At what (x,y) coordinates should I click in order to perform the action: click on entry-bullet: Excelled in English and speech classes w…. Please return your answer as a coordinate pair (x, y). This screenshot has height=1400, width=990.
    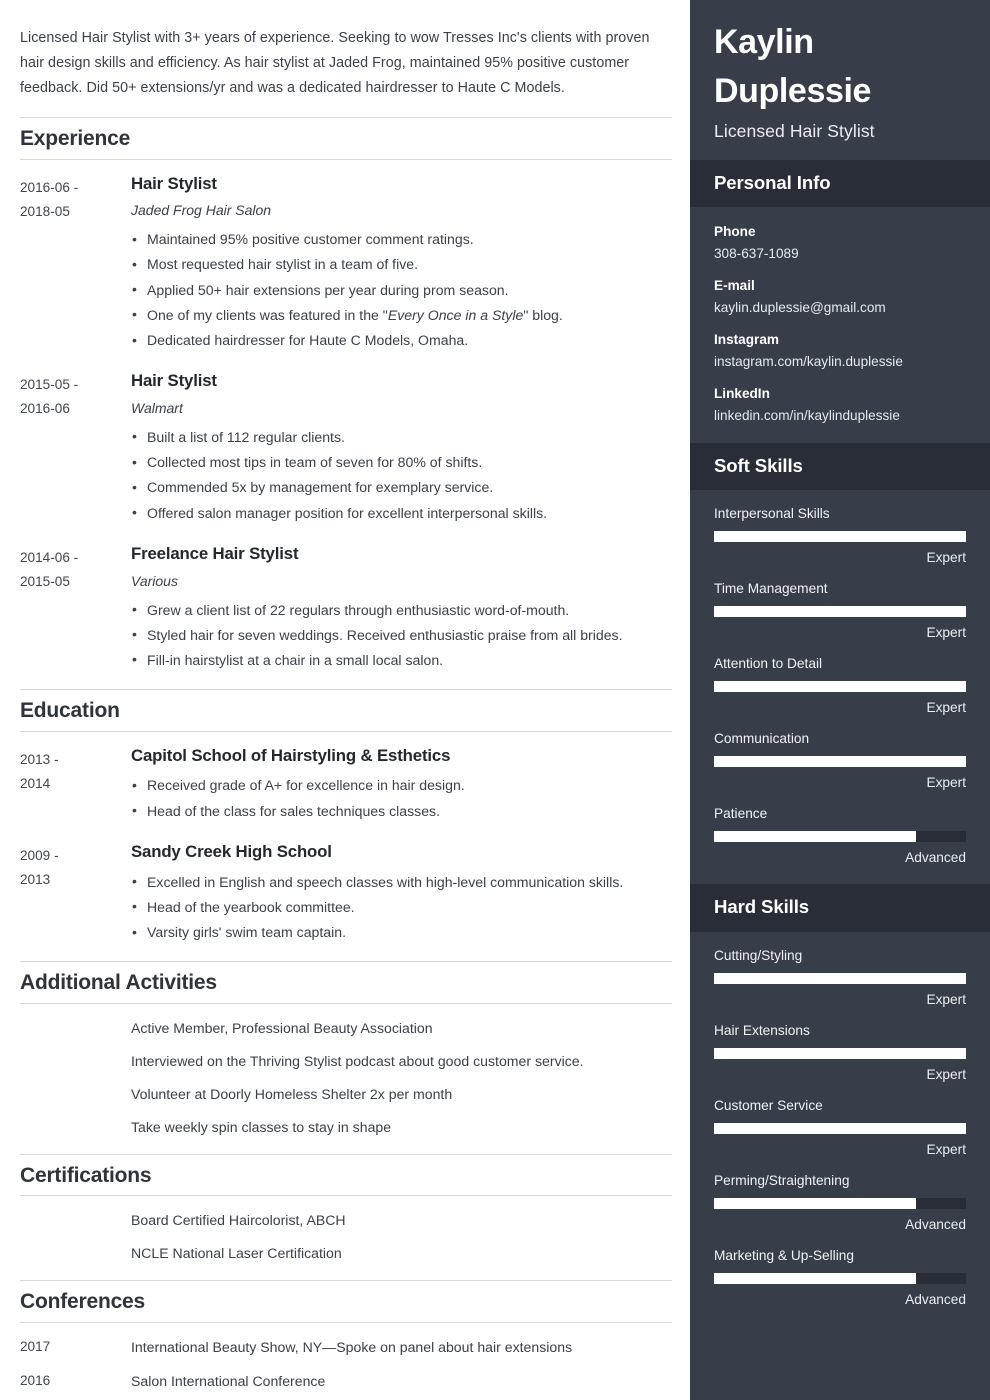
    Looking at the image, I should click on (401, 882).